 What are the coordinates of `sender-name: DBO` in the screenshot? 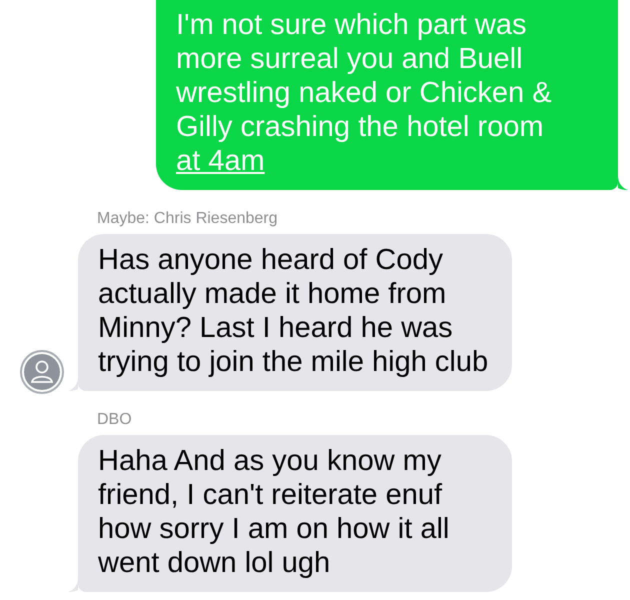 It's located at (115, 420).